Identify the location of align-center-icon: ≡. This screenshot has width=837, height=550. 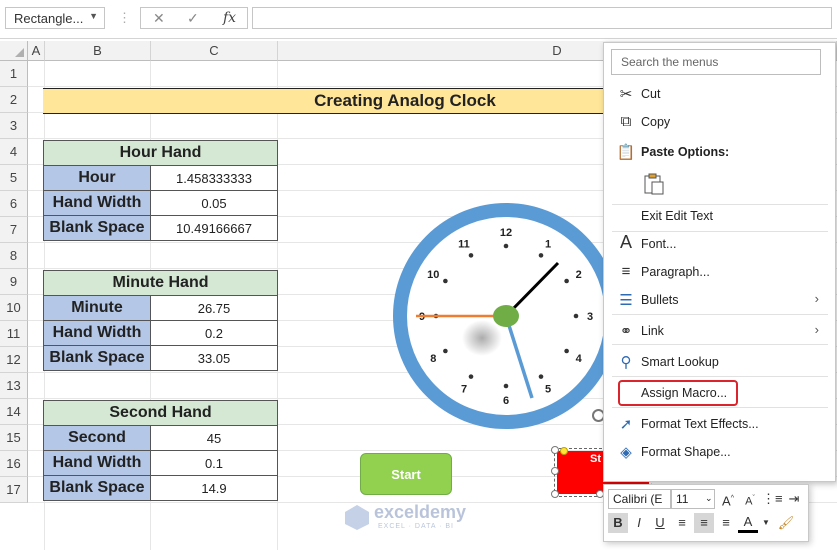
(704, 523).